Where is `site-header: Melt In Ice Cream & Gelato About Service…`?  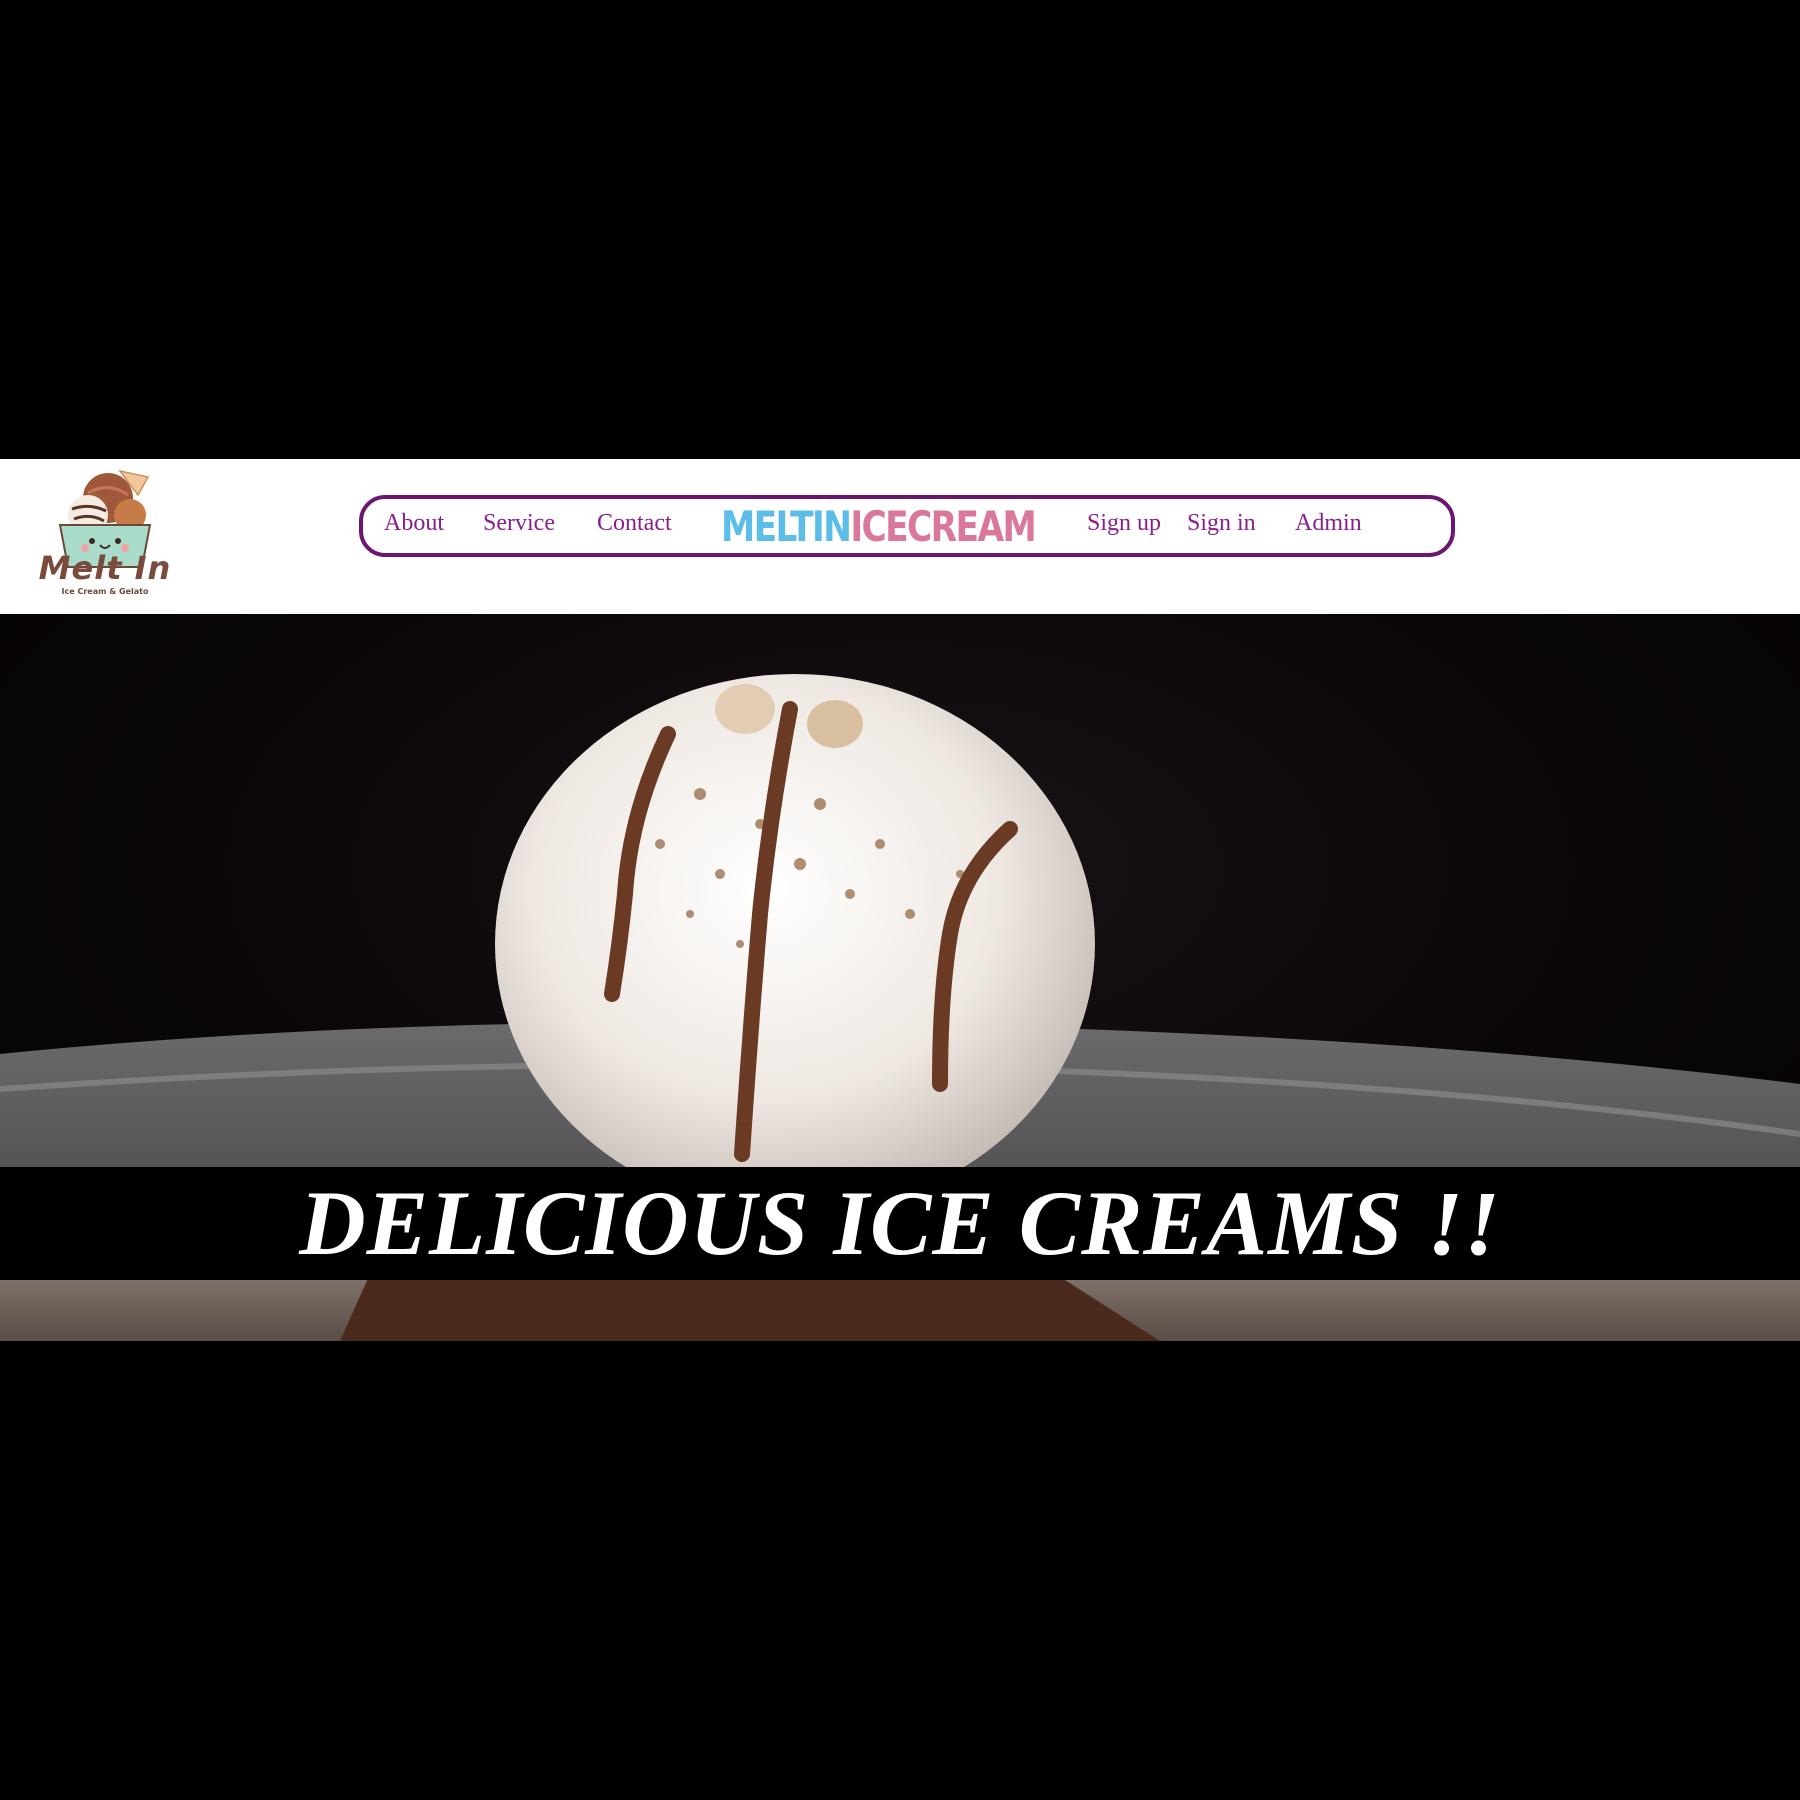 site-header: Melt In Ice Cream & Gelato About Service… is located at coordinates (900, 536).